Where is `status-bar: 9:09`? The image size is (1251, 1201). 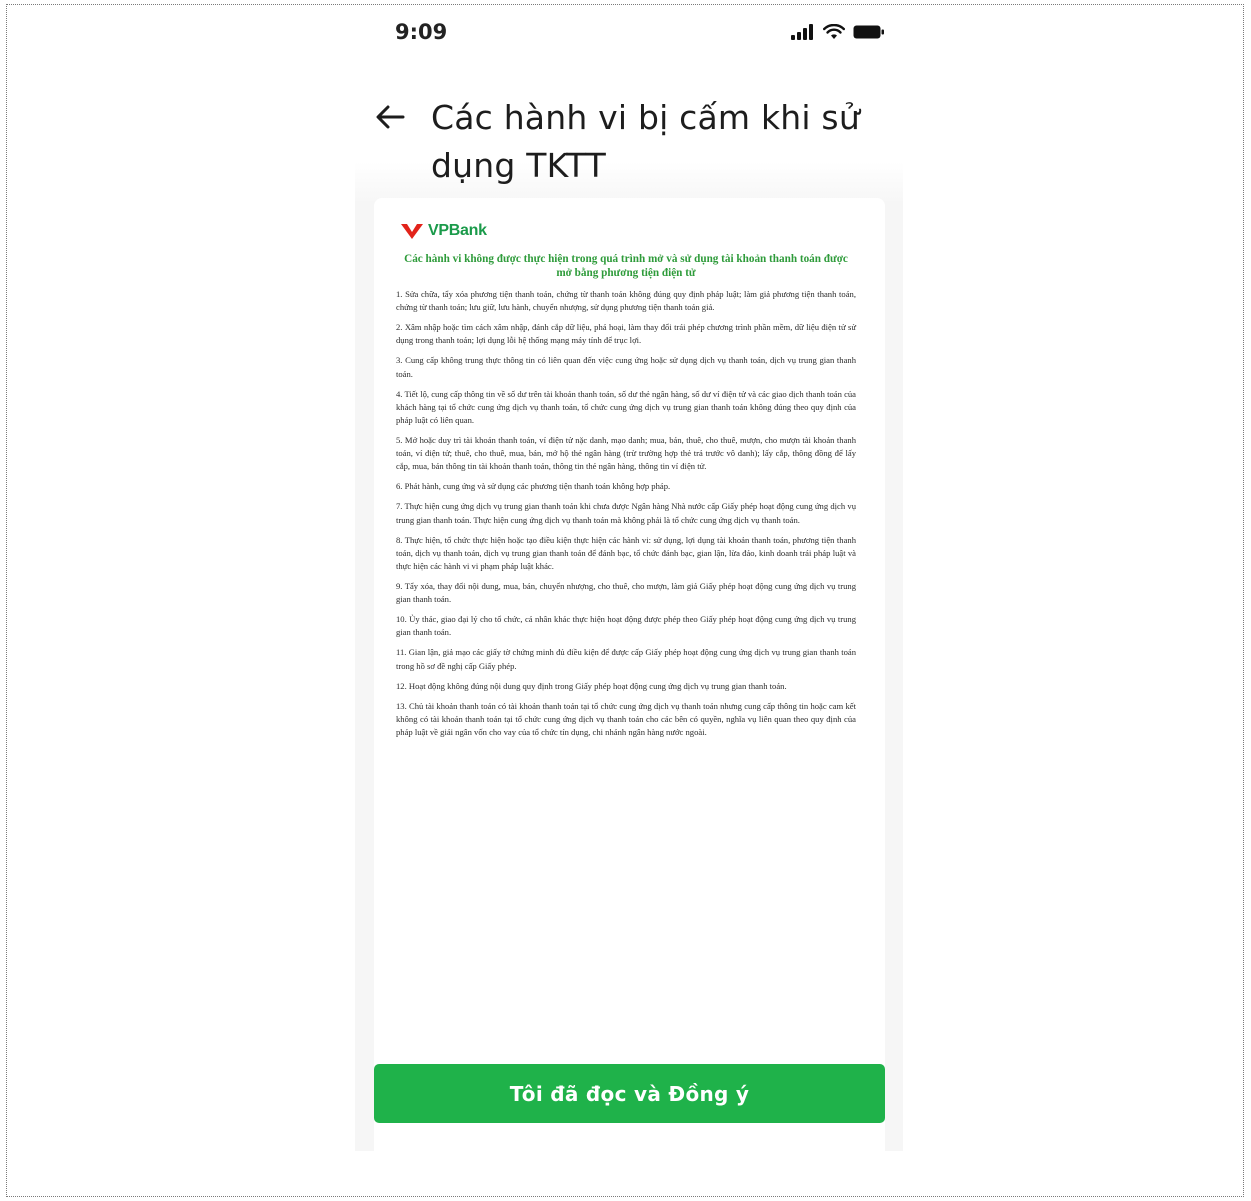
status-bar: 9:09 is located at coordinates (629, 36).